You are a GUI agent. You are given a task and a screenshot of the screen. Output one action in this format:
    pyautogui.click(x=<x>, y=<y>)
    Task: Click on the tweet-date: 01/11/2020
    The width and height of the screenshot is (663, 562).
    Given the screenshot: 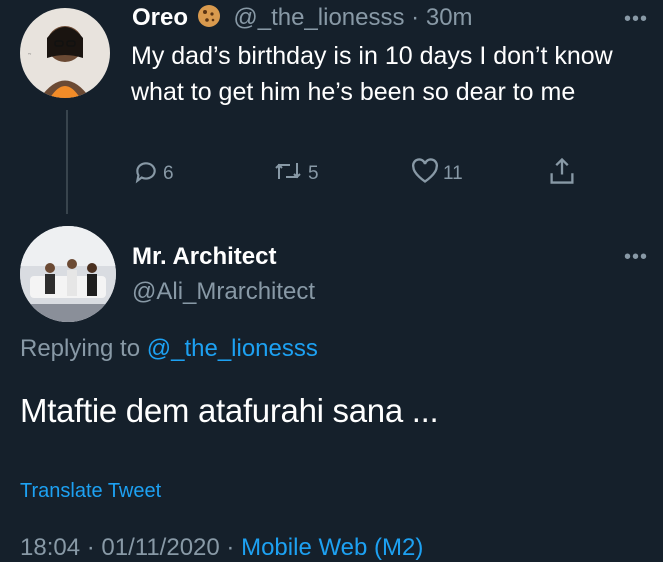 What is the action you would take?
    pyautogui.click(x=160, y=547)
    